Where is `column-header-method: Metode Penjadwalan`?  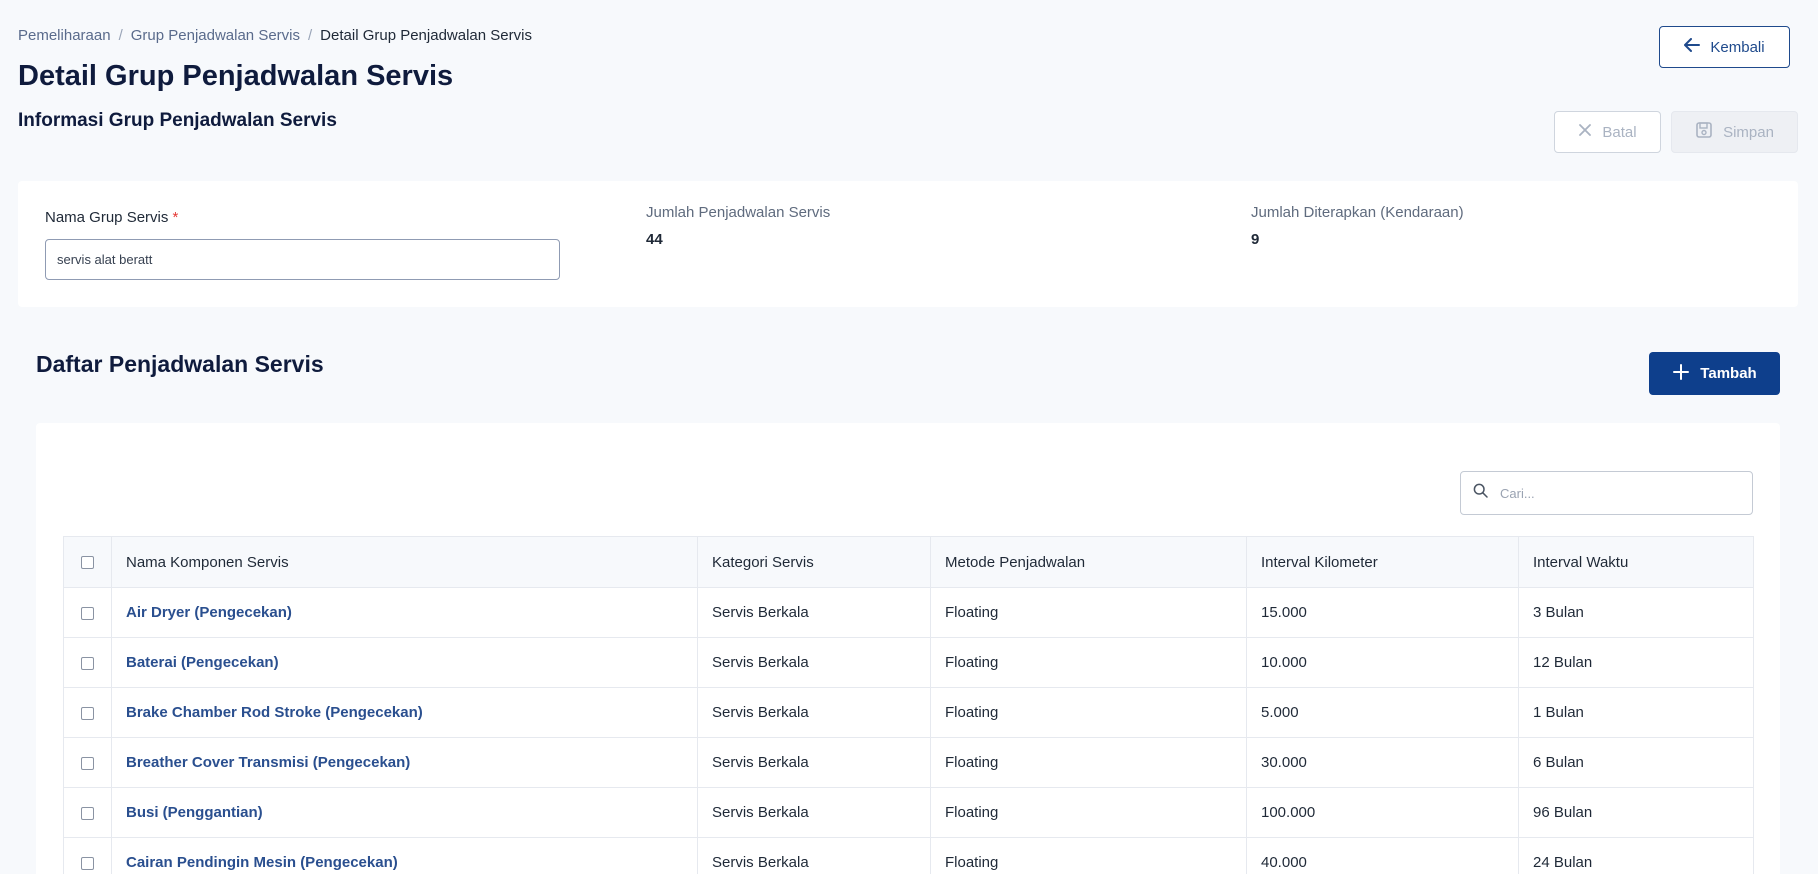 column-header-method: Metode Penjadwalan is located at coordinates (1088, 562).